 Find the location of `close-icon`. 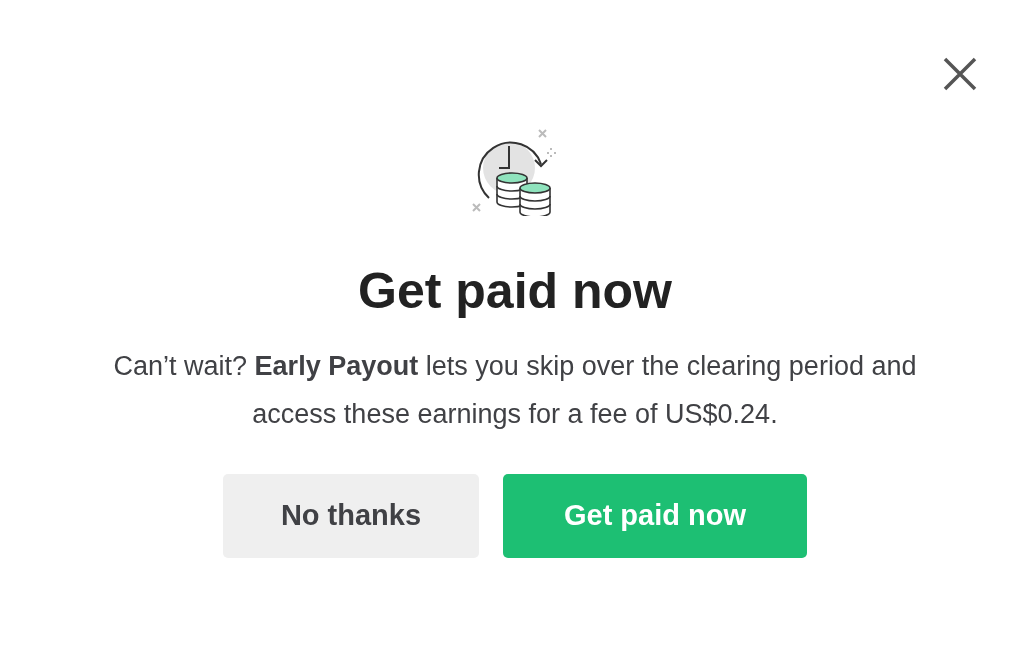

close-icon is located at coordinates (960, 74).